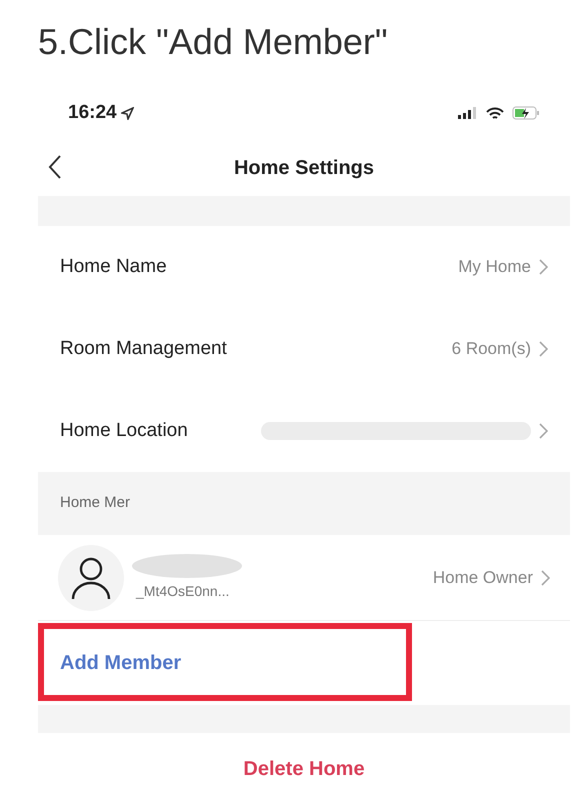 The height and width of the screenshot is (804, 582). Describe the element at coordinates (468, 113) in the screenshot. I see `signal-icon` at that location.